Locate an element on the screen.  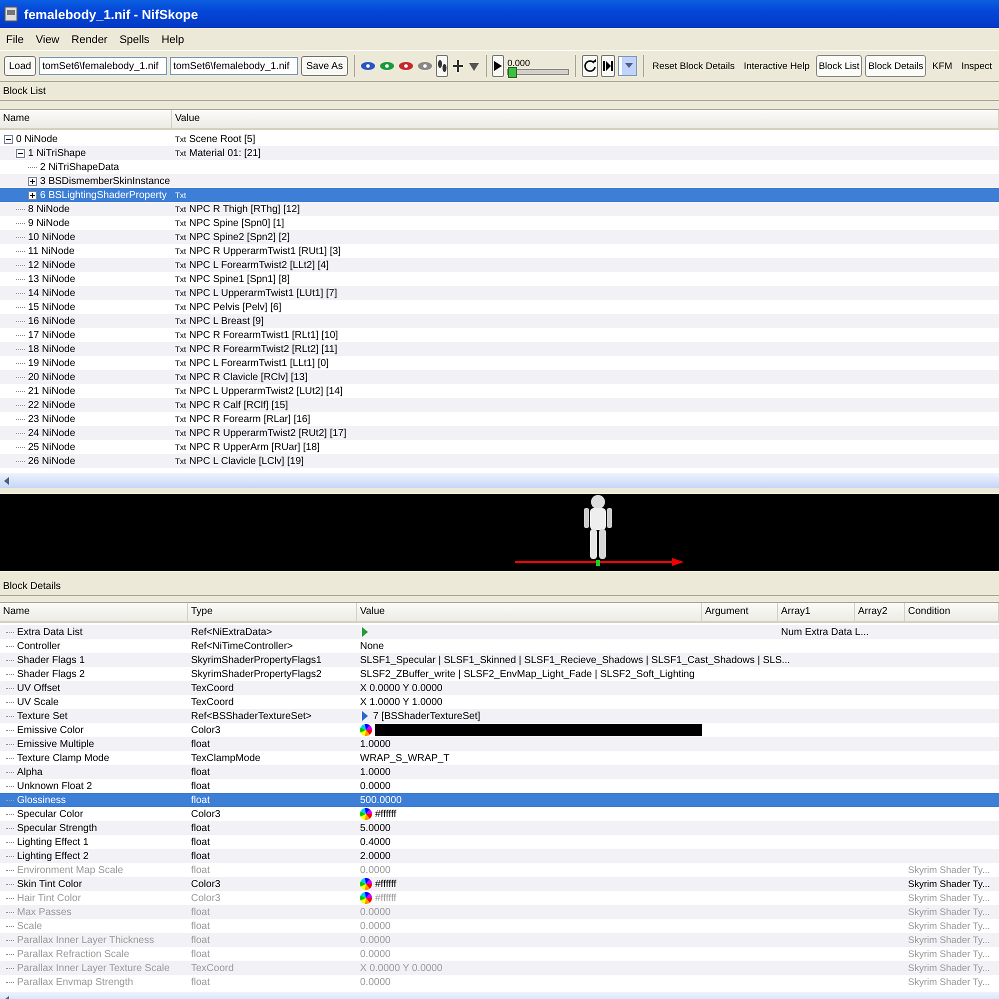
panel-title: Block Details is located at coordinates (32, 586).